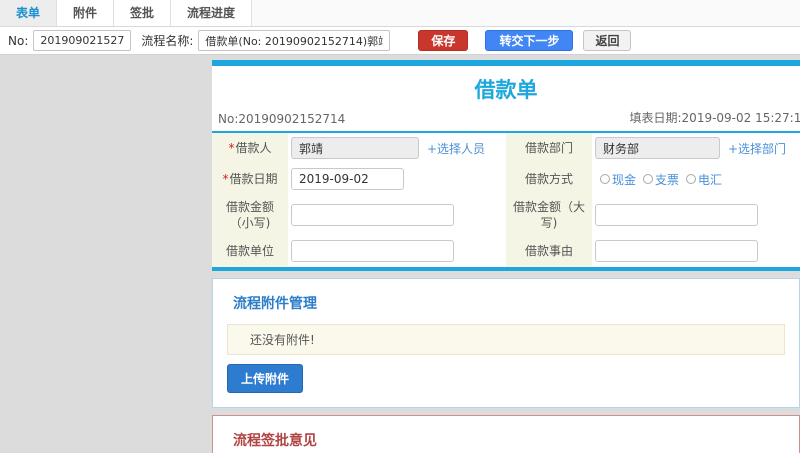 The image size is (800, 453). Describe the element at coordinates (704, 179) in the screenshot. I see `radio-option-wire: 电汇` at that location.